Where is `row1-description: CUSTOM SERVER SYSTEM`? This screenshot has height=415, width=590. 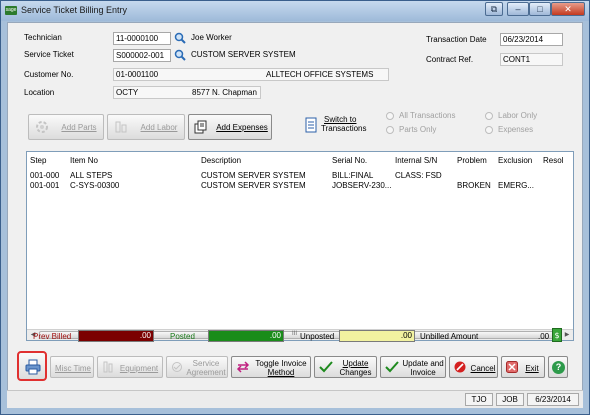 row1-description: CUSTOM SERVER SYSTEM is located at coordinates (253, 175).